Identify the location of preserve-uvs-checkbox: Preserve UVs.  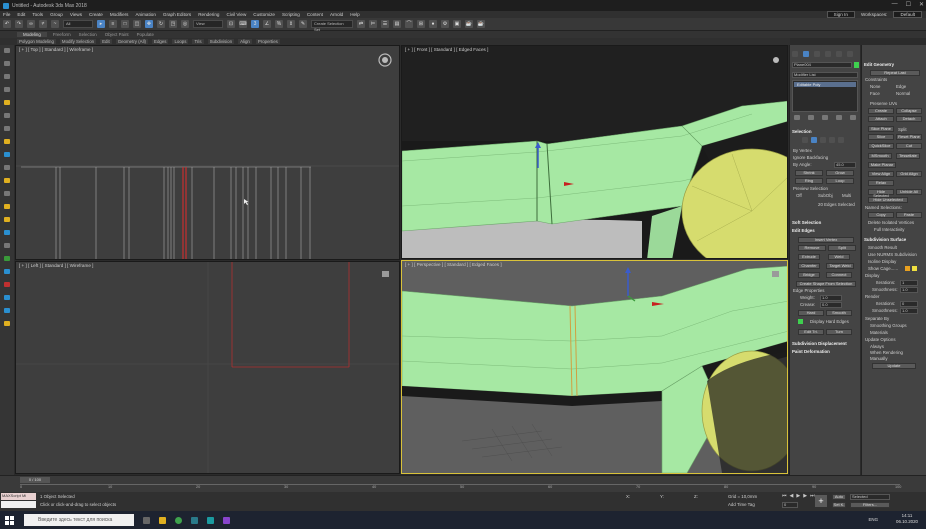
(883, 103).